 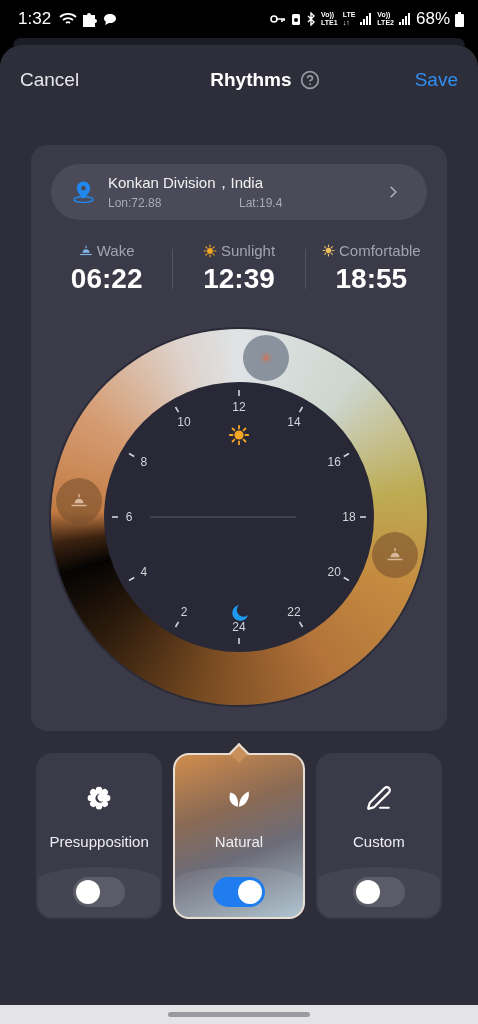 What do you see at coordinates (278, 19) in the screenshot?
I see `key-icon` at bounding box center [278, 19].